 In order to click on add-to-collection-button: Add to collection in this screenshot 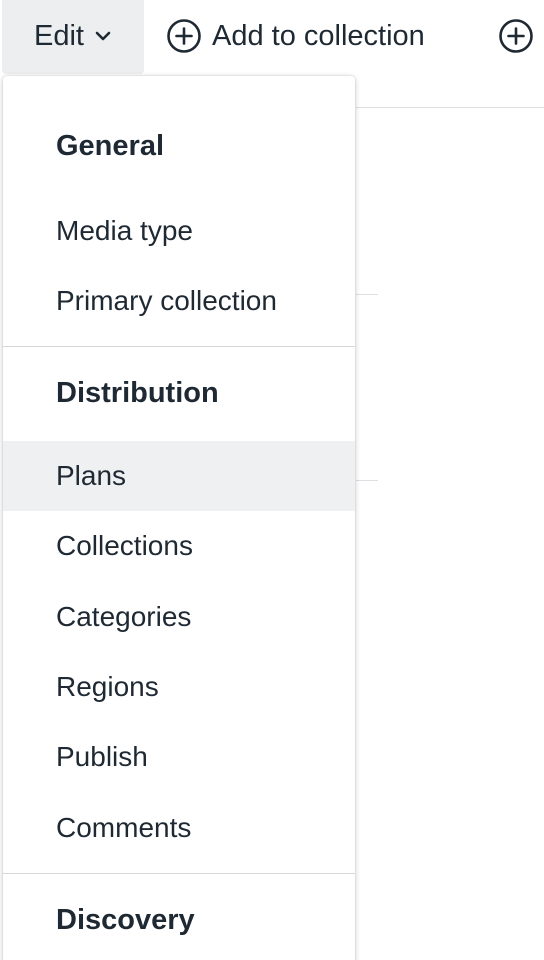, I will do `click(295, 36)`.